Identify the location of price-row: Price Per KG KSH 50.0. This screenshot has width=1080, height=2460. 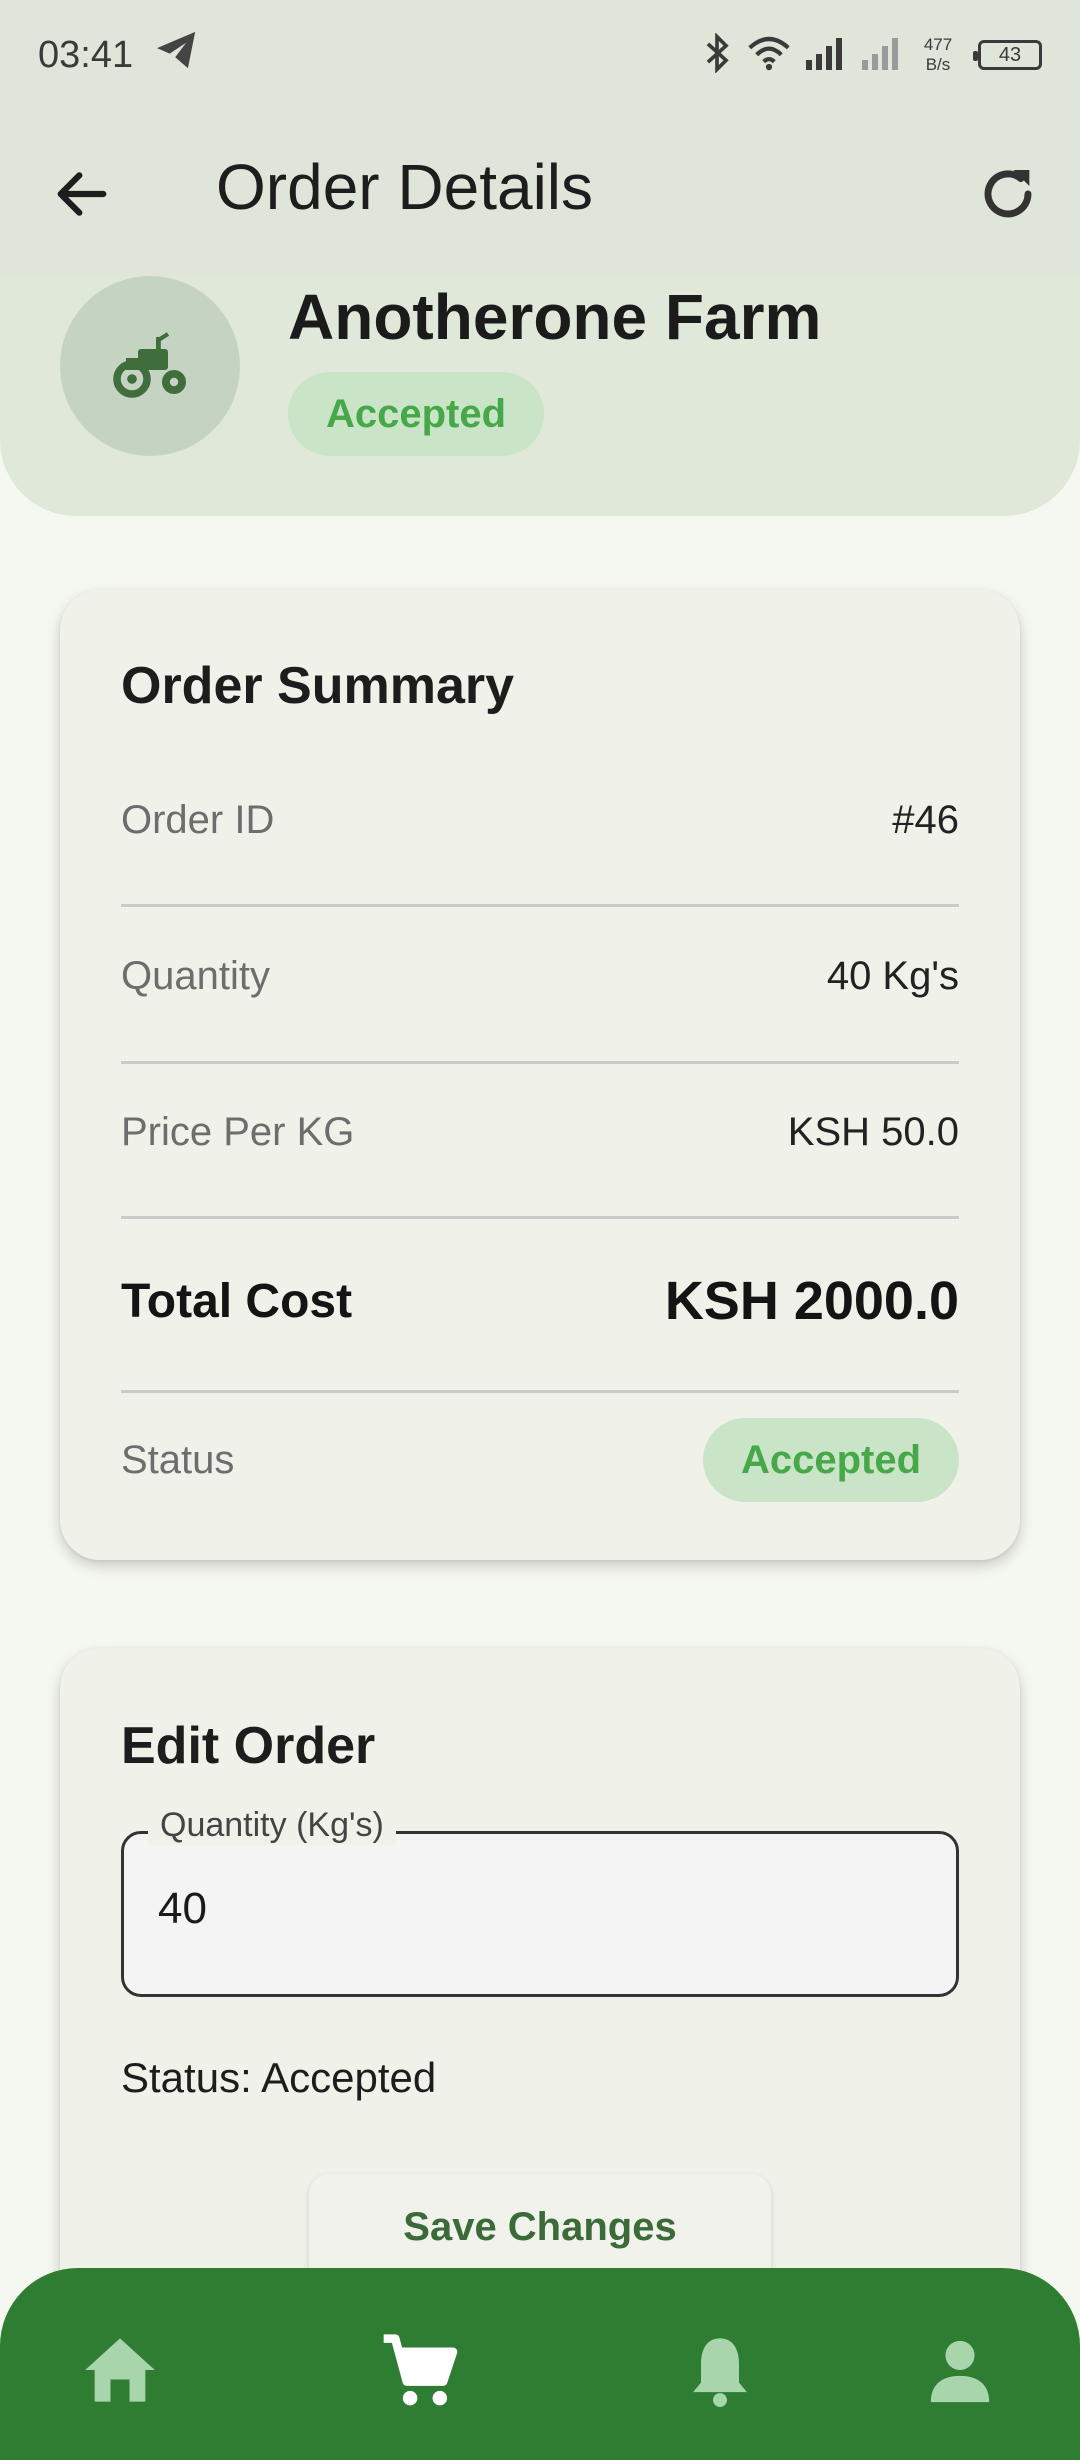
(540, 1132).